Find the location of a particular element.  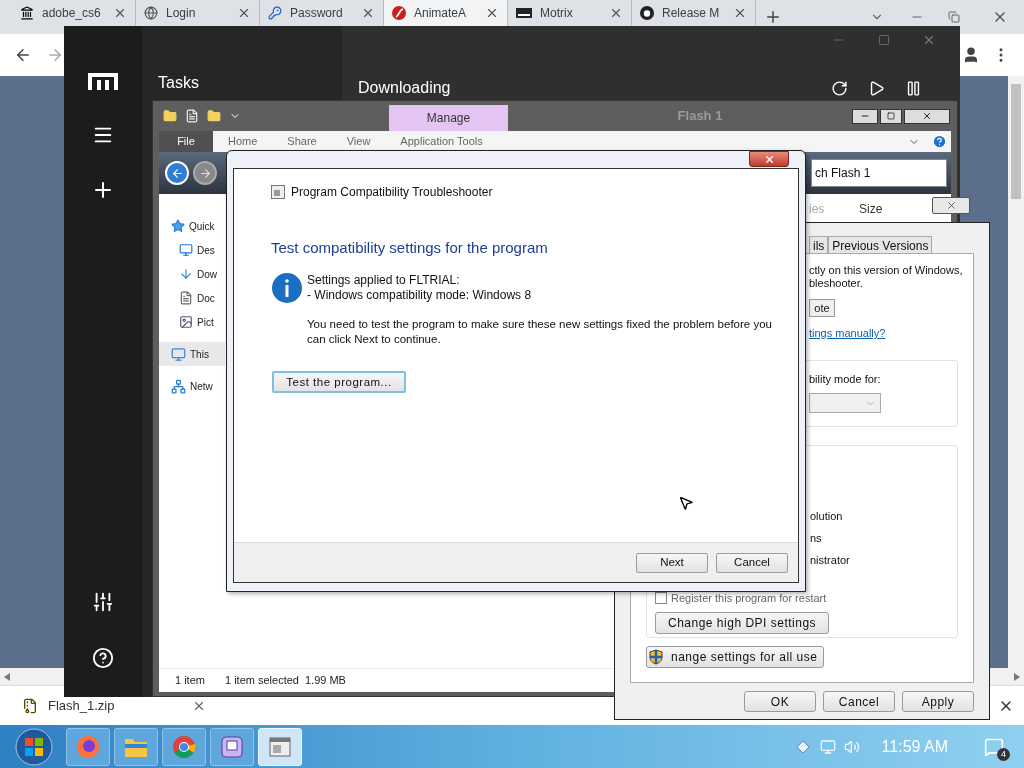

dialog-button: Apply is located at coordinates (938, 701).